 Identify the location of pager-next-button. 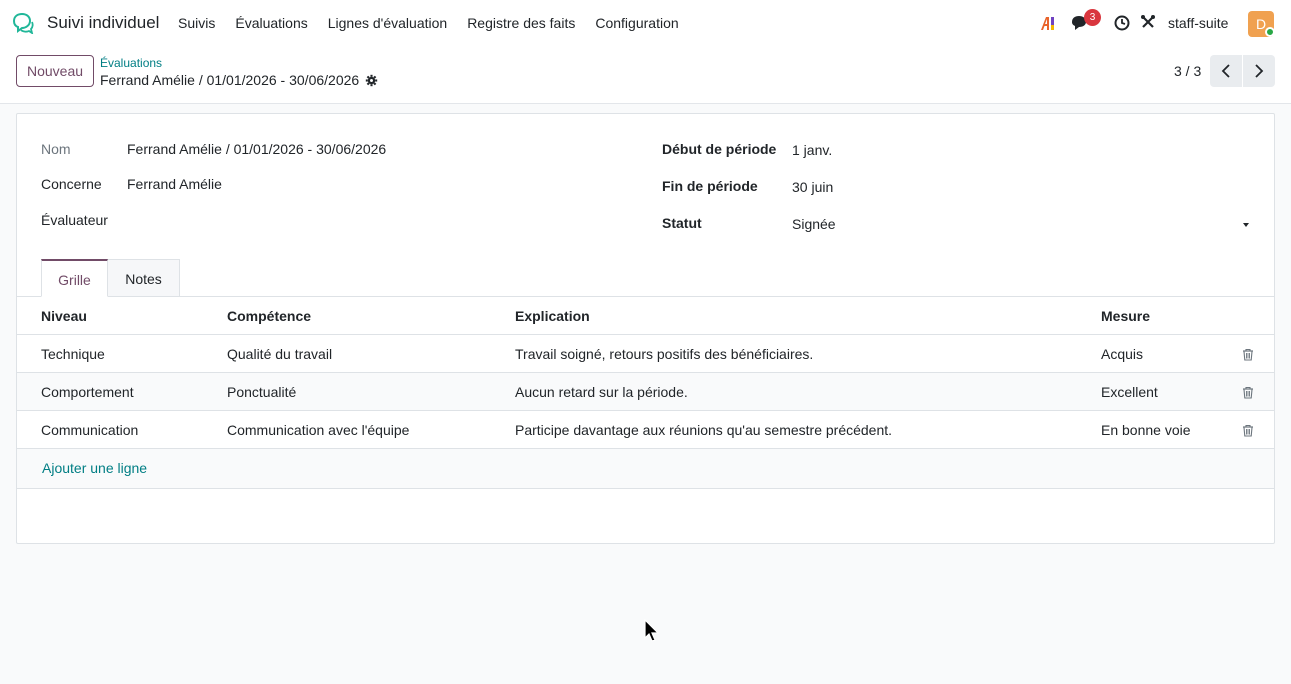
(1259, 71).